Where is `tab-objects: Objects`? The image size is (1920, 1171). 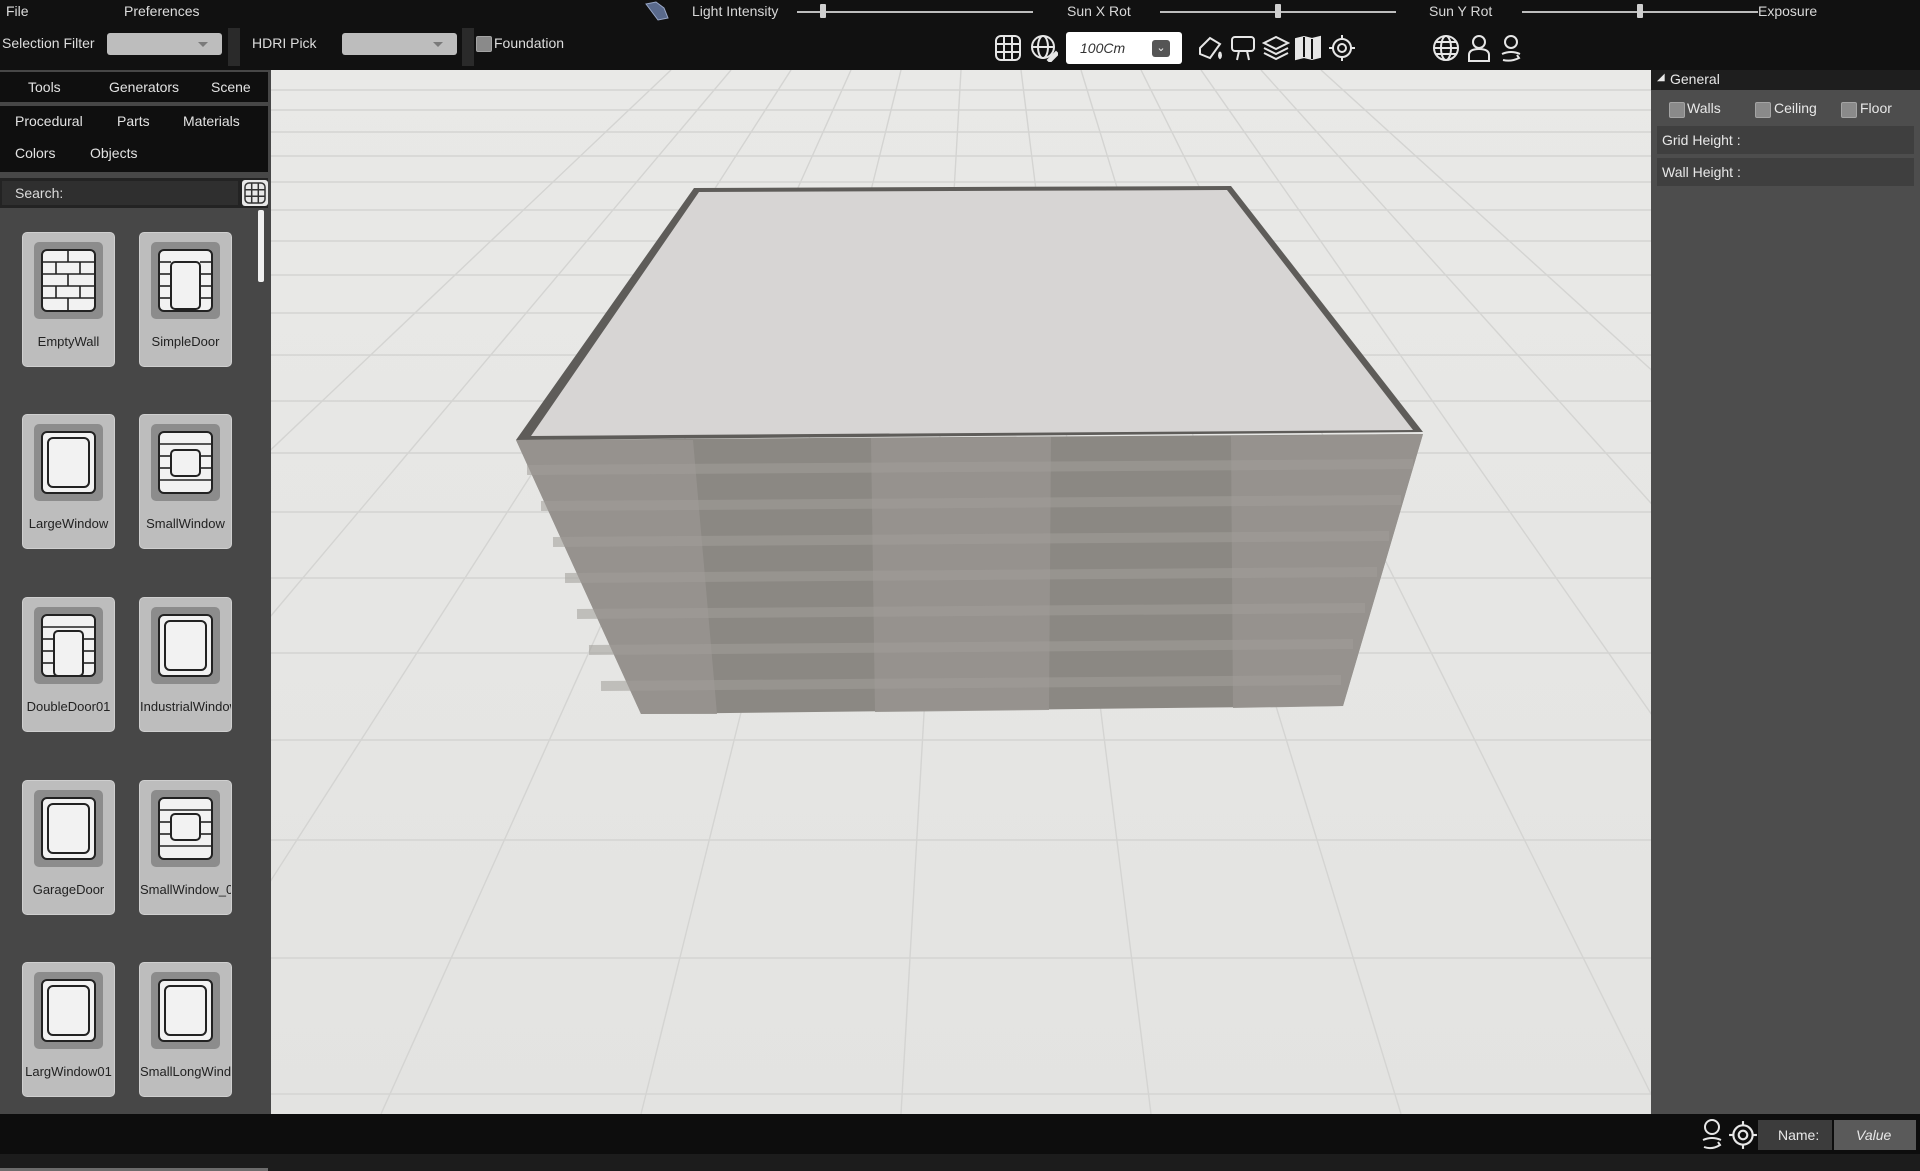
tab-objects: Objects is located at coordinates (113, 153).